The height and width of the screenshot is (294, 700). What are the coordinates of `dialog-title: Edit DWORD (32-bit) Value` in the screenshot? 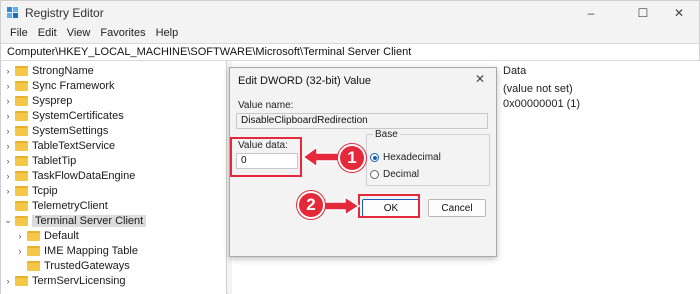 It's located at (305, 81).